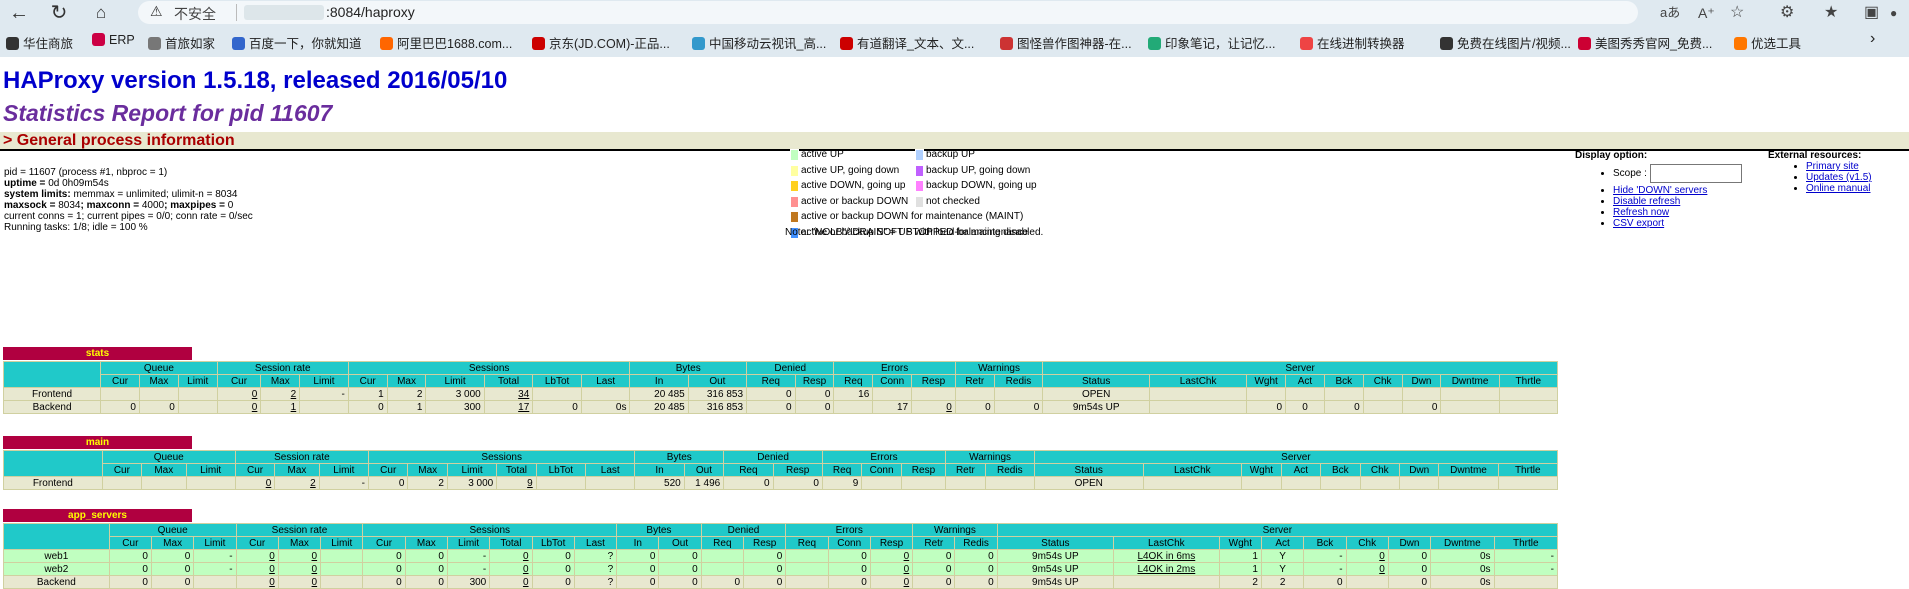  Describe the element at coordinates (1839, 177) in the screenshot. I see `updates-link: Updates (v1.5)` at that location.